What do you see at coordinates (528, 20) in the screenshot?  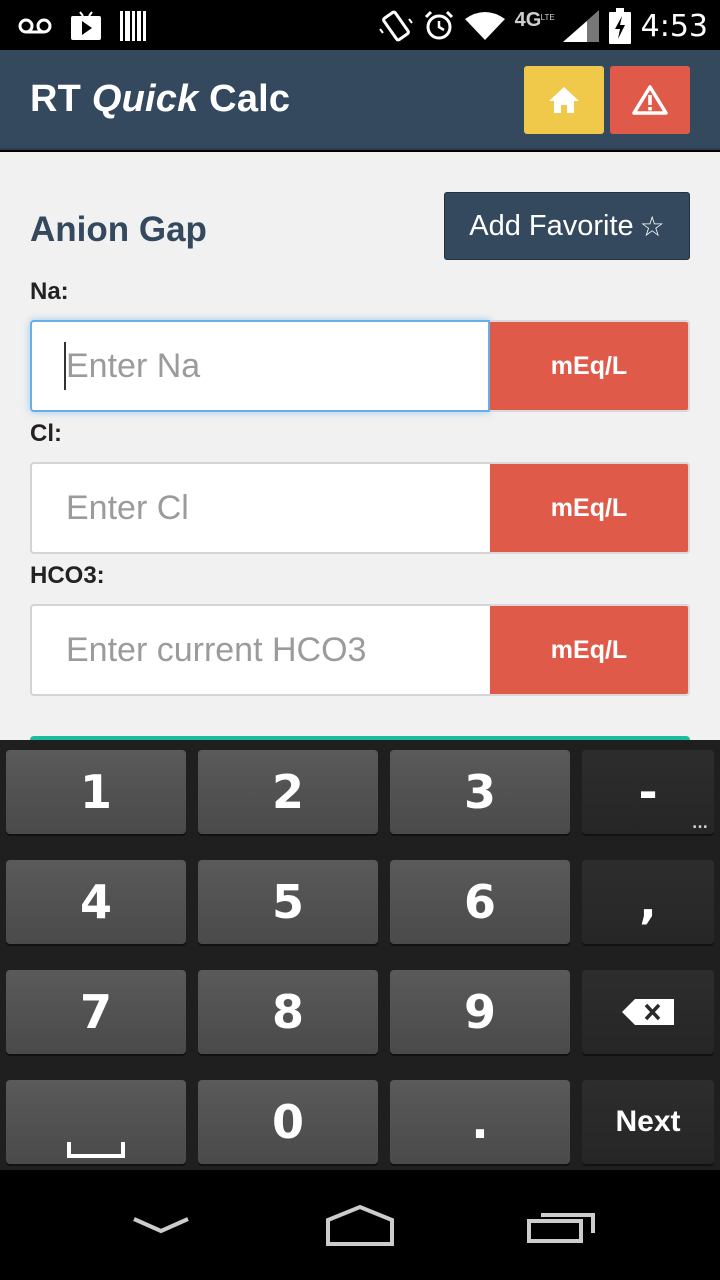 I see `network-type-label: 4G` at bounding box center [528, 20].